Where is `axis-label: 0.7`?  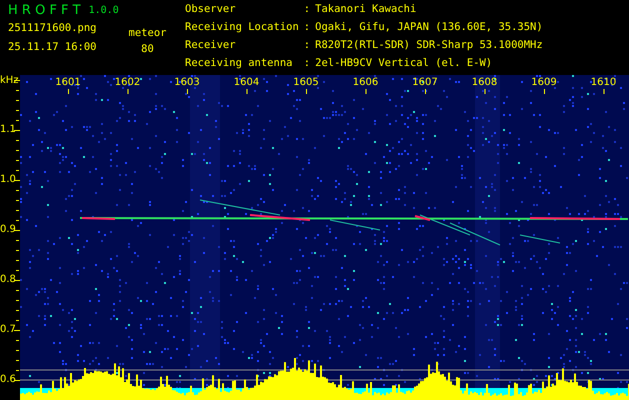 axis-label: 0.7 is located at coordinates (8, 329).